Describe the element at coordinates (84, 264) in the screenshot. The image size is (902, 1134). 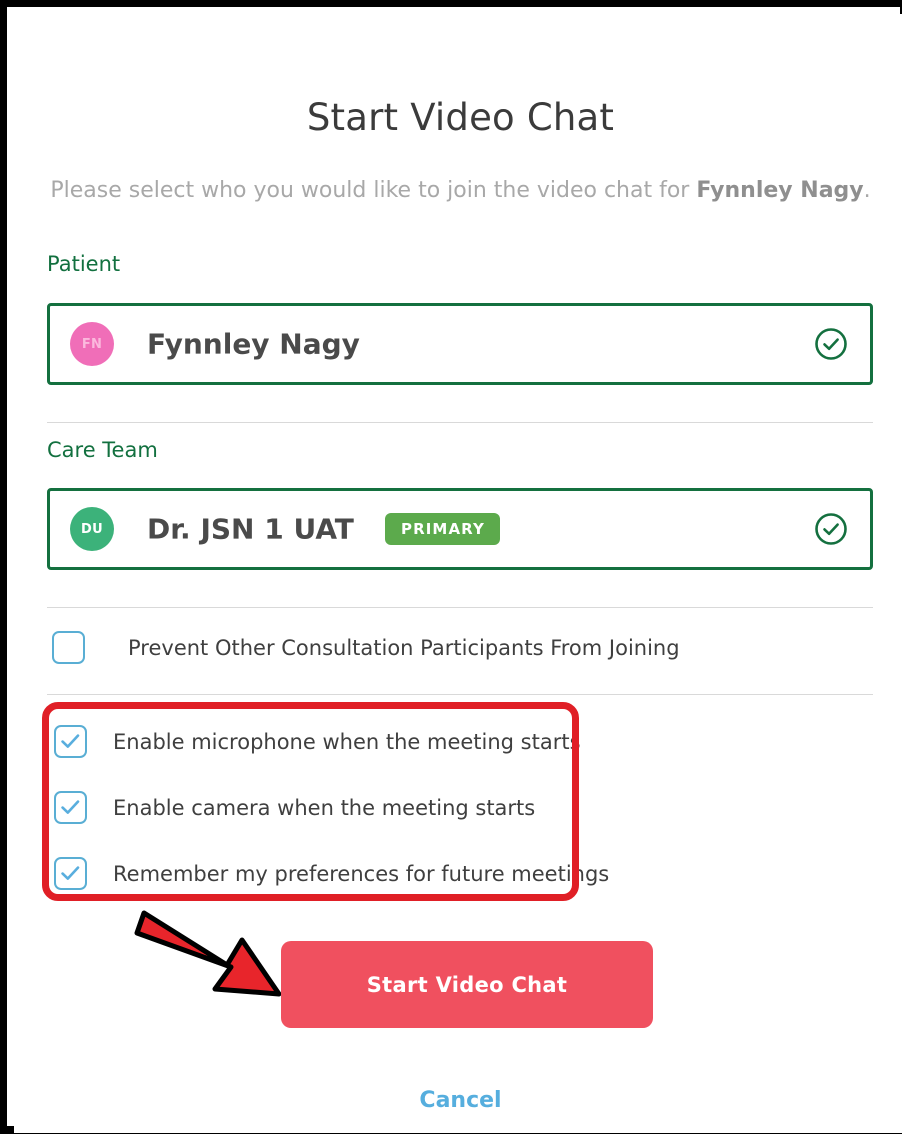
I see `patient-section-label: Patient` at that location.